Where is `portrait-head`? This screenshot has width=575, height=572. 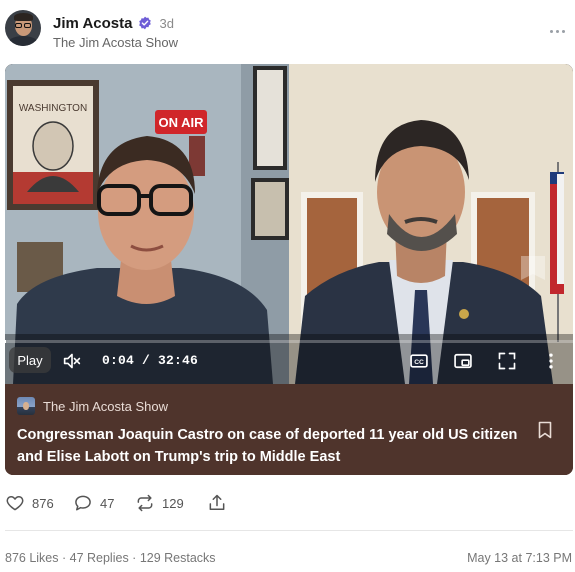
portrait-head is located at coordinates (53, 146).